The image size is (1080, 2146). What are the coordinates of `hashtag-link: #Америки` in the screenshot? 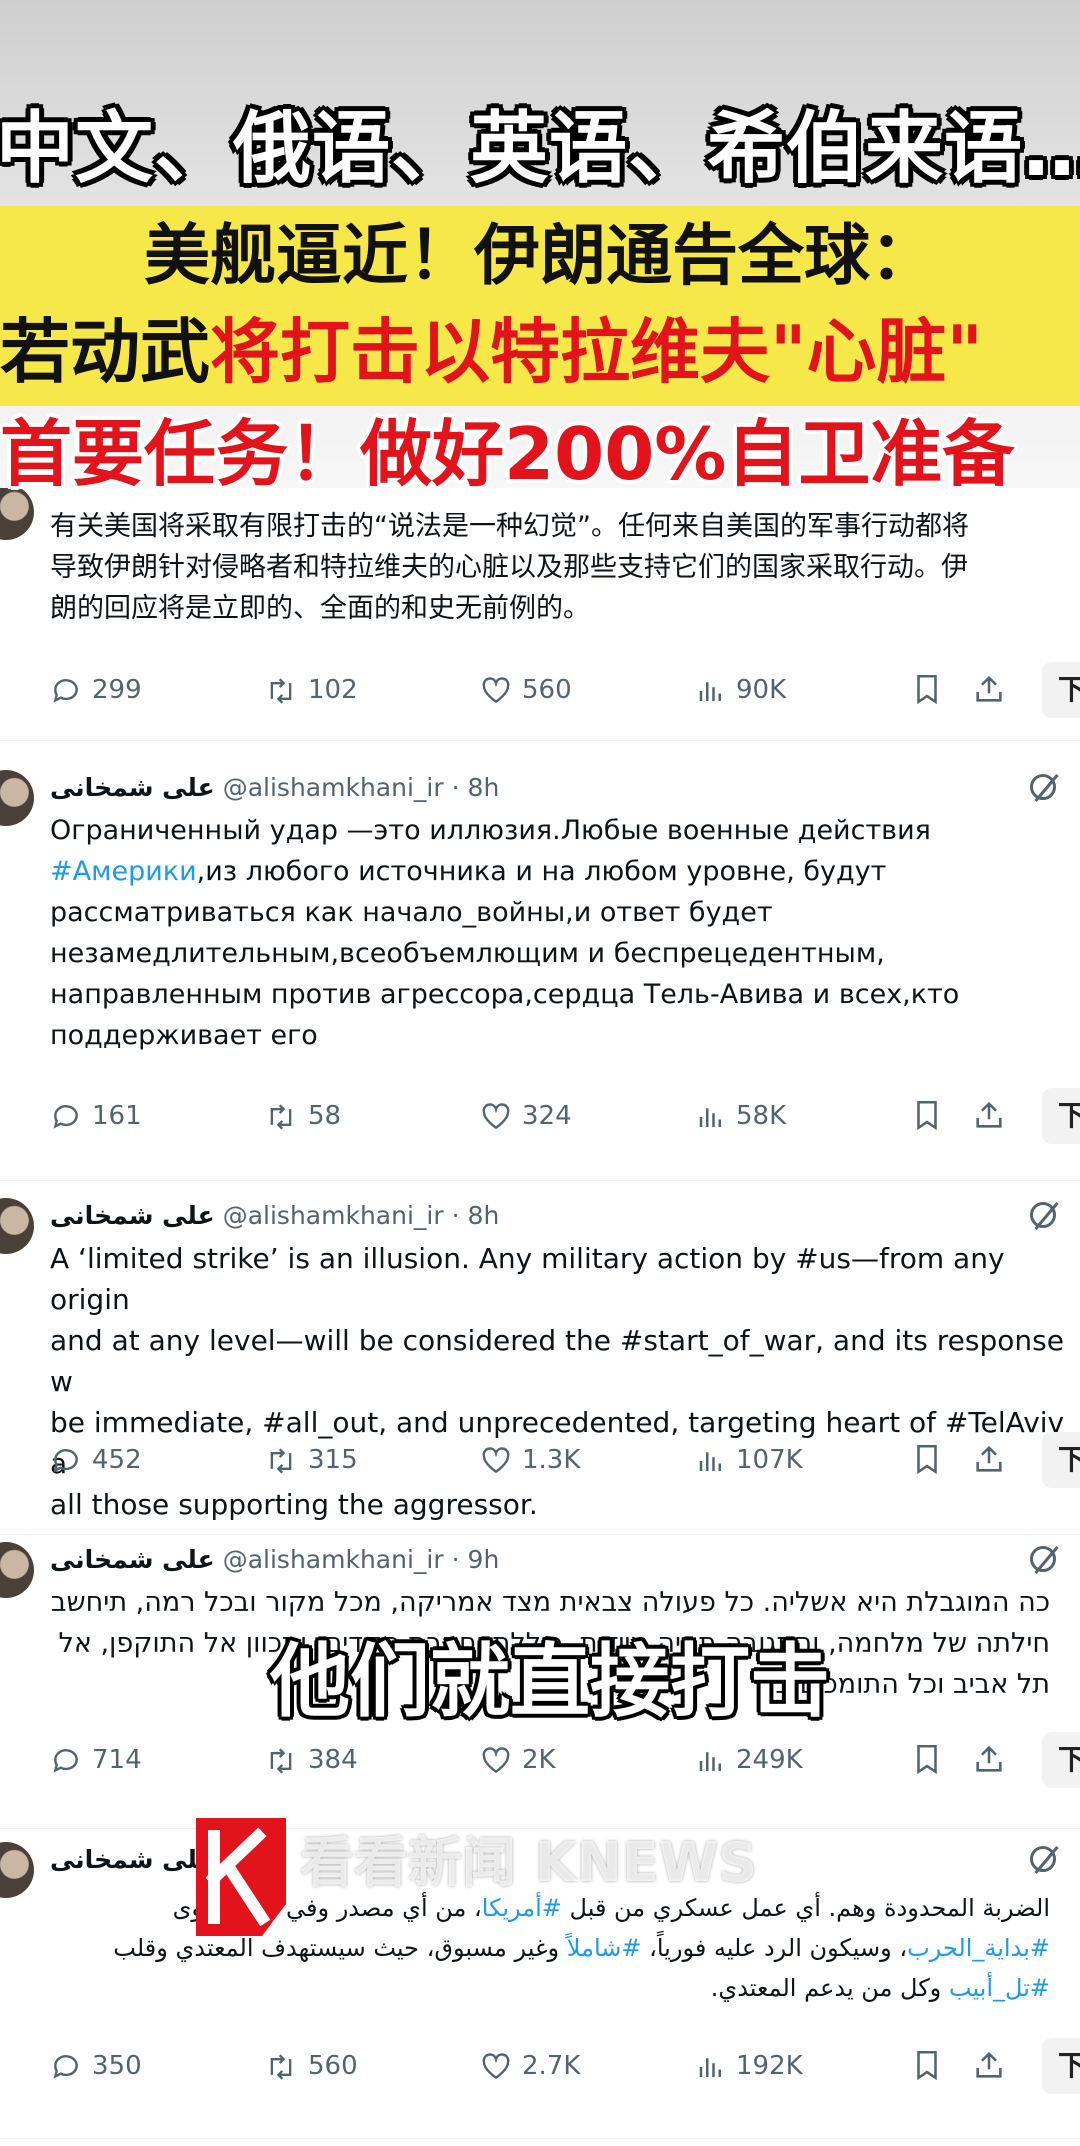 It's located at (123, 871).